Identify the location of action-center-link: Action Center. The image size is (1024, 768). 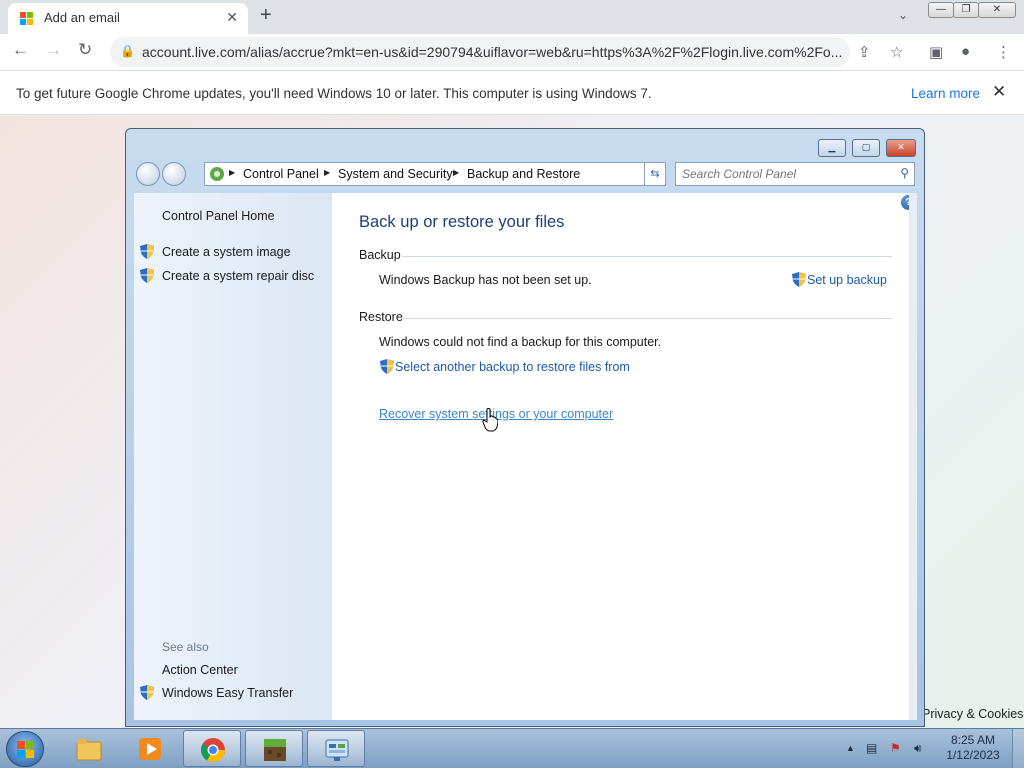
(200, 670).